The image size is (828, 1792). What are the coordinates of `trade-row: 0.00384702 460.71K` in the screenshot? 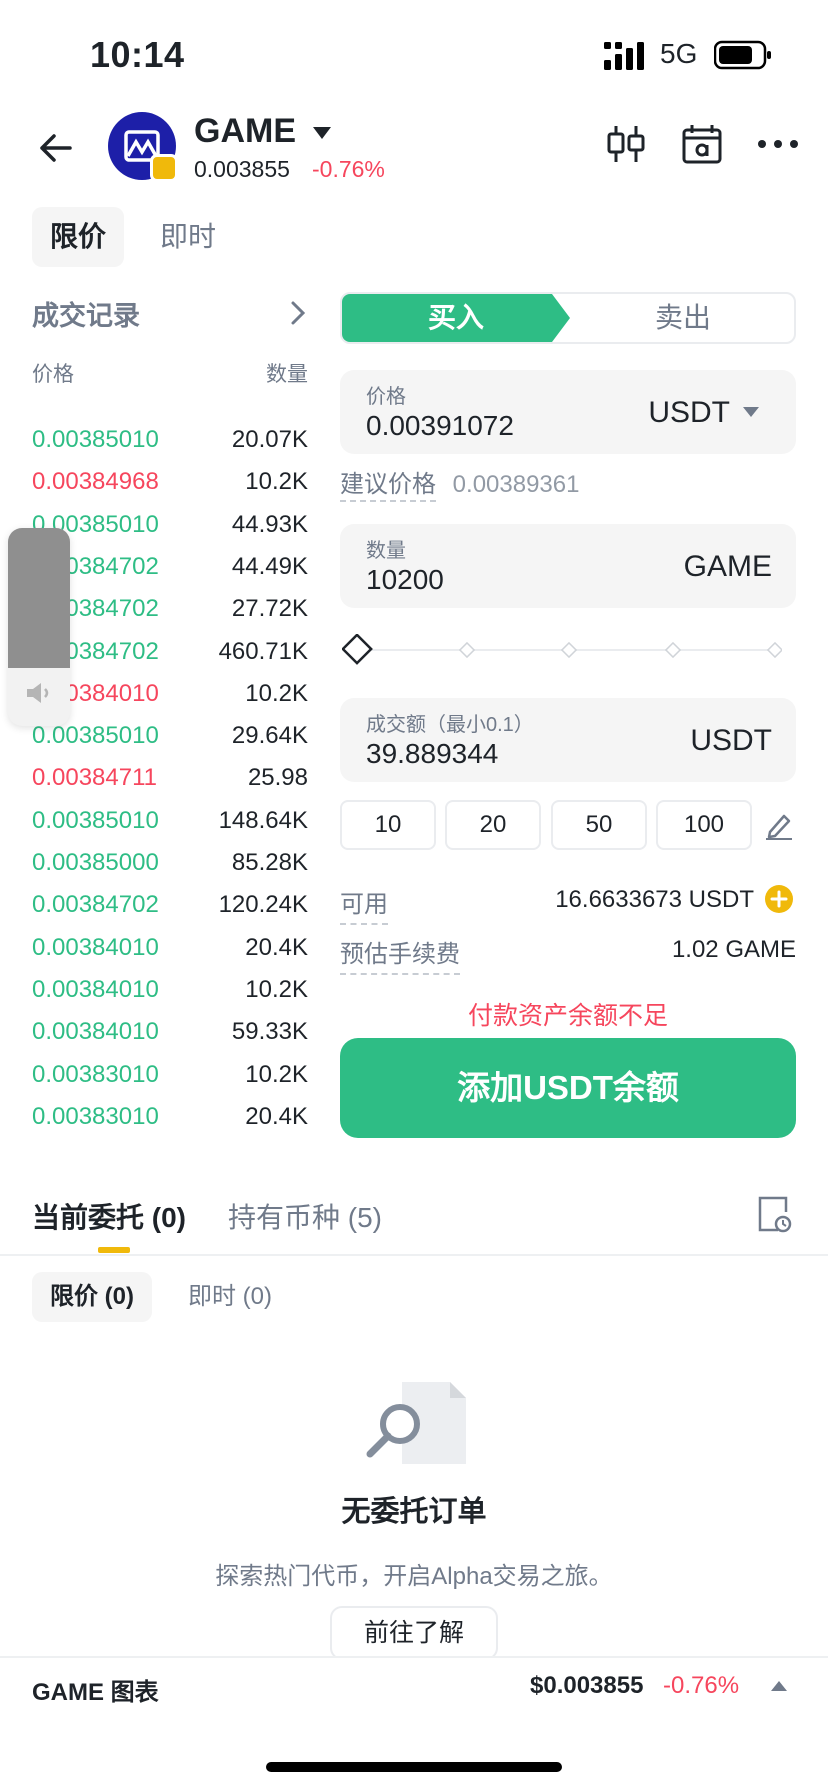 It's located at (170, 651).